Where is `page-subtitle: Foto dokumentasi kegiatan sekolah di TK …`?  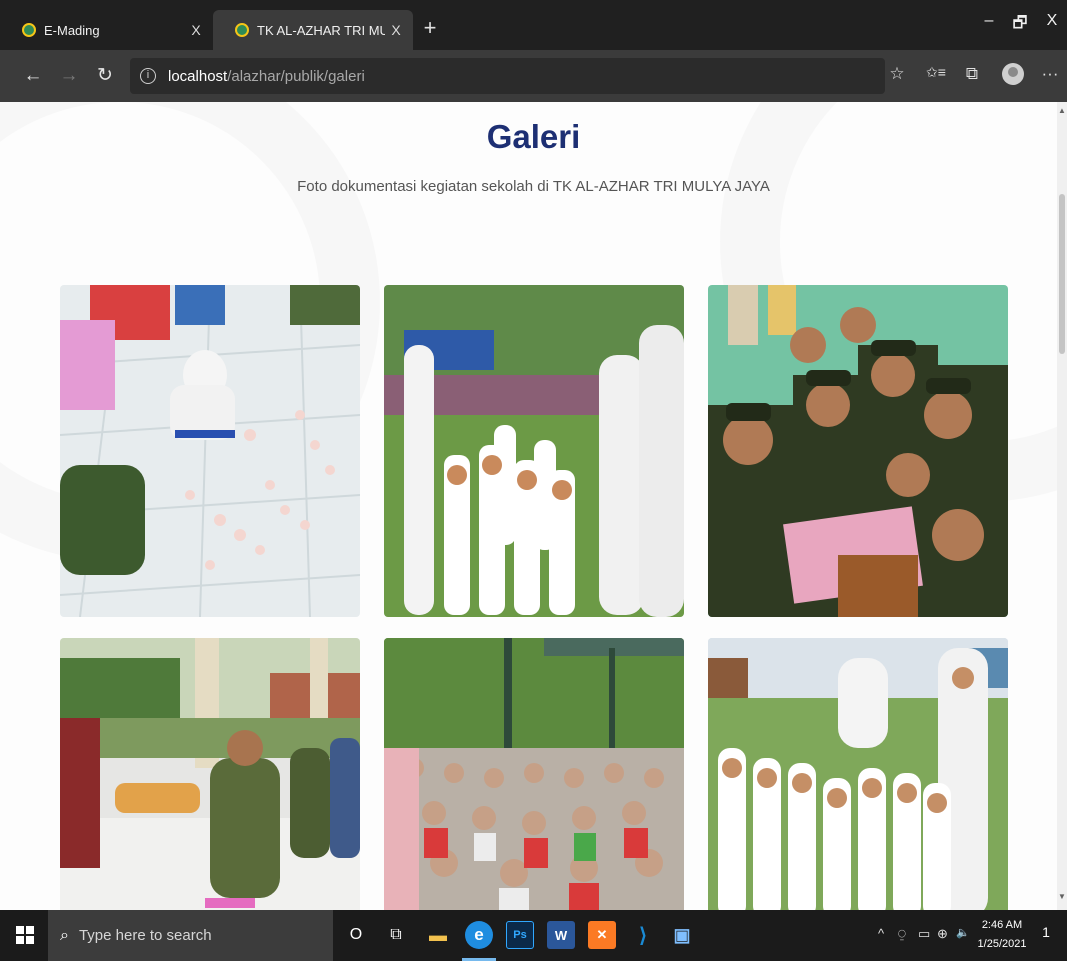
page-subtitle: Foto dokumentasi kegiatan sekolah di TK … is located at coordinates (533, 186).